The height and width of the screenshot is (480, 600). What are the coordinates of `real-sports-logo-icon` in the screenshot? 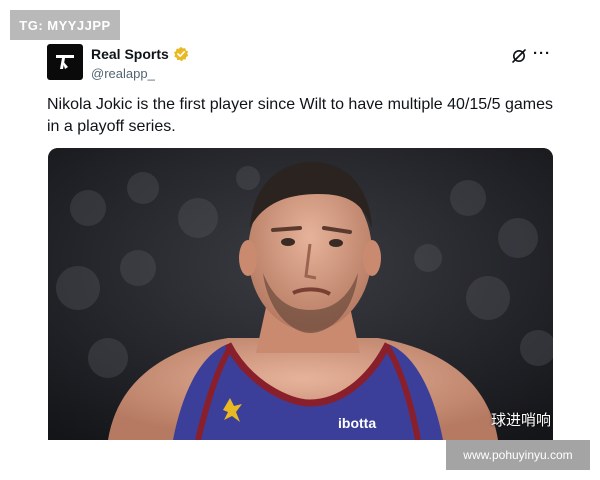 It's located at (65, 62).